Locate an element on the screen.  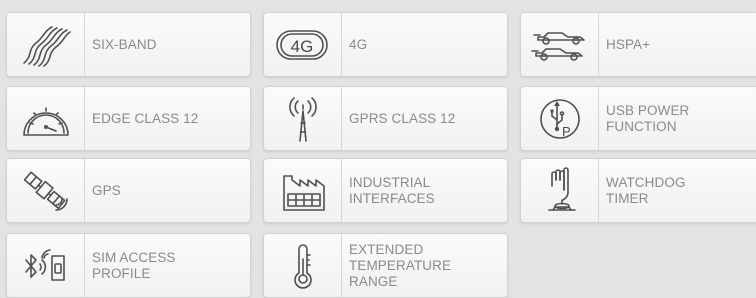
feature-label: INDUSTRIAL INTERFACES is located at coordinates (392, 190).